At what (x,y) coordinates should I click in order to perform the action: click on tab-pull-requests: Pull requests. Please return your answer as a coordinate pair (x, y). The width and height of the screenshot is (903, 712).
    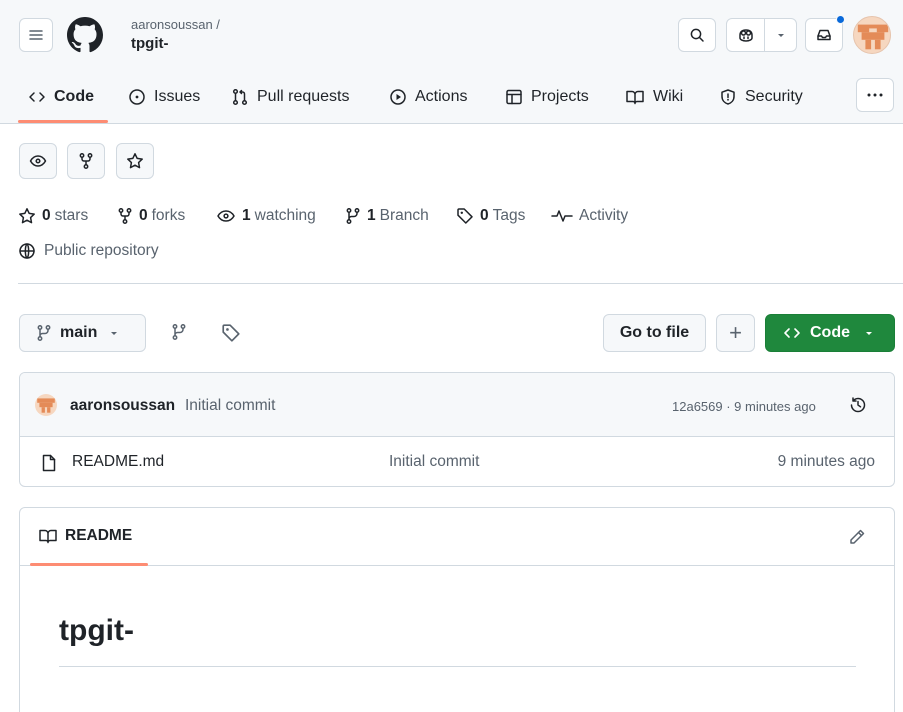
    Looking at the image, I should click on (290, 97).